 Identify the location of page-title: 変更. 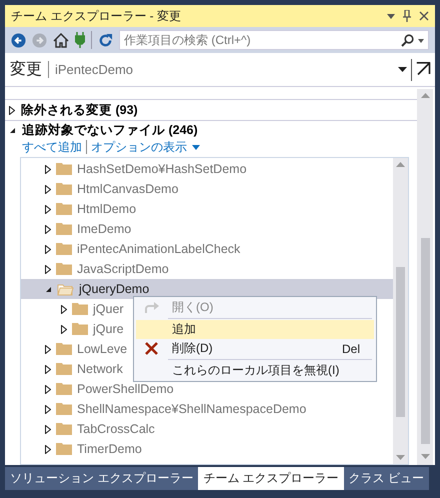
(26, 70).